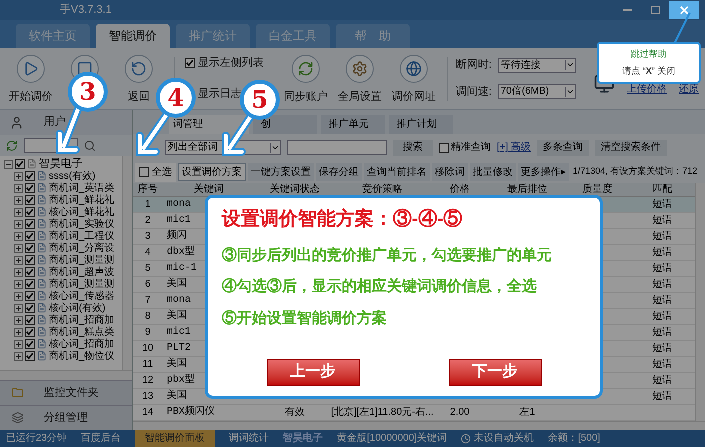 This screenshot has height=447, width=705. What do you see at coordinates (148, 317) in the screenshot?
I see `table-cell-text: 8` at bounding box center [148, 317].